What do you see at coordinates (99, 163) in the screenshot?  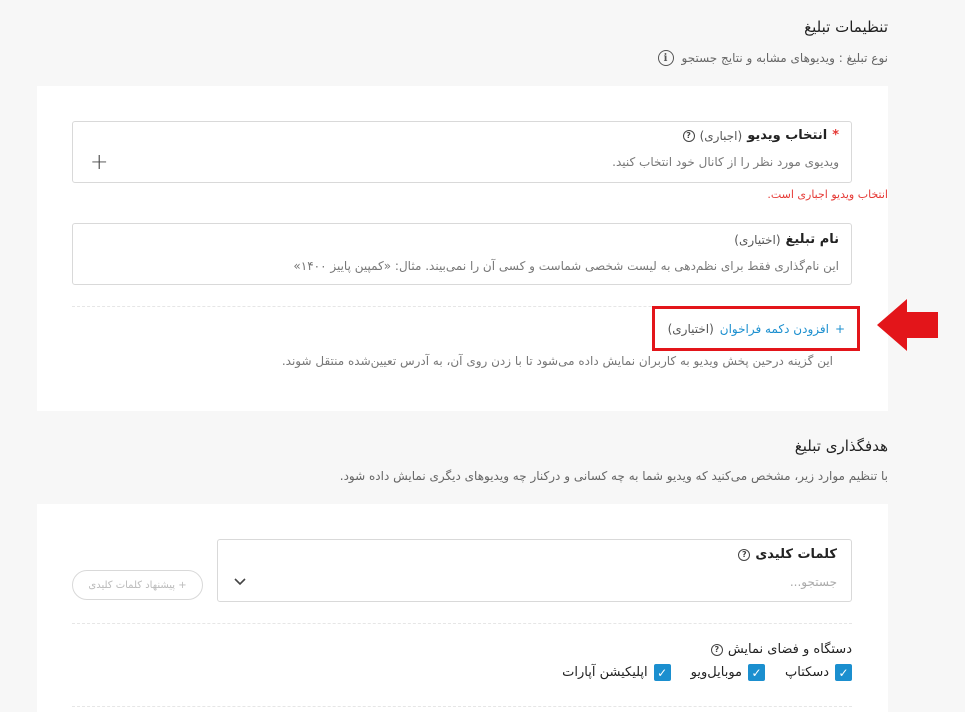 I see `add-video-button: +` at bounding box center [99, 163].